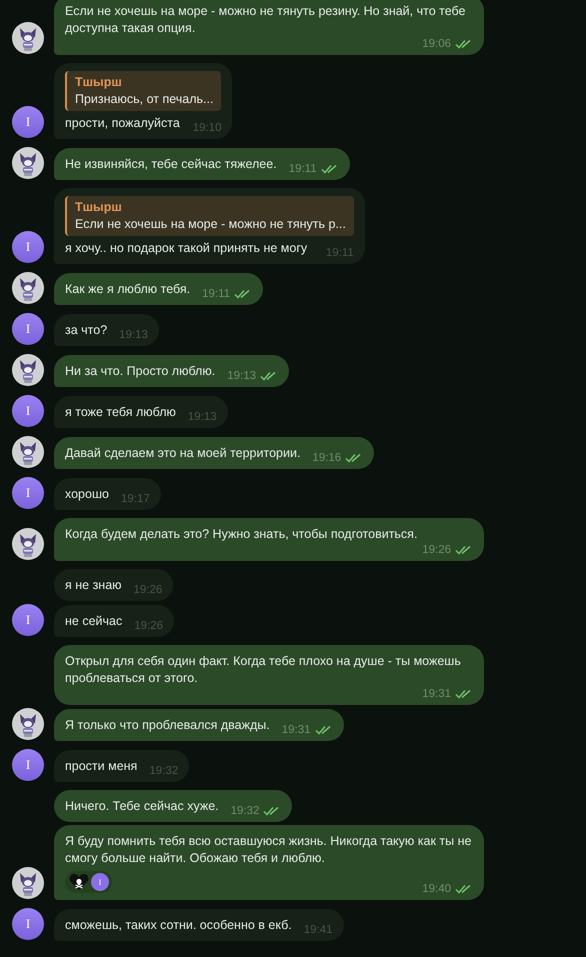 The image size is (586, 957). What do you see at coordinates (436, 44) in the screenshot?
I see `message-time: 19:06` at bounding box center [436, 44].